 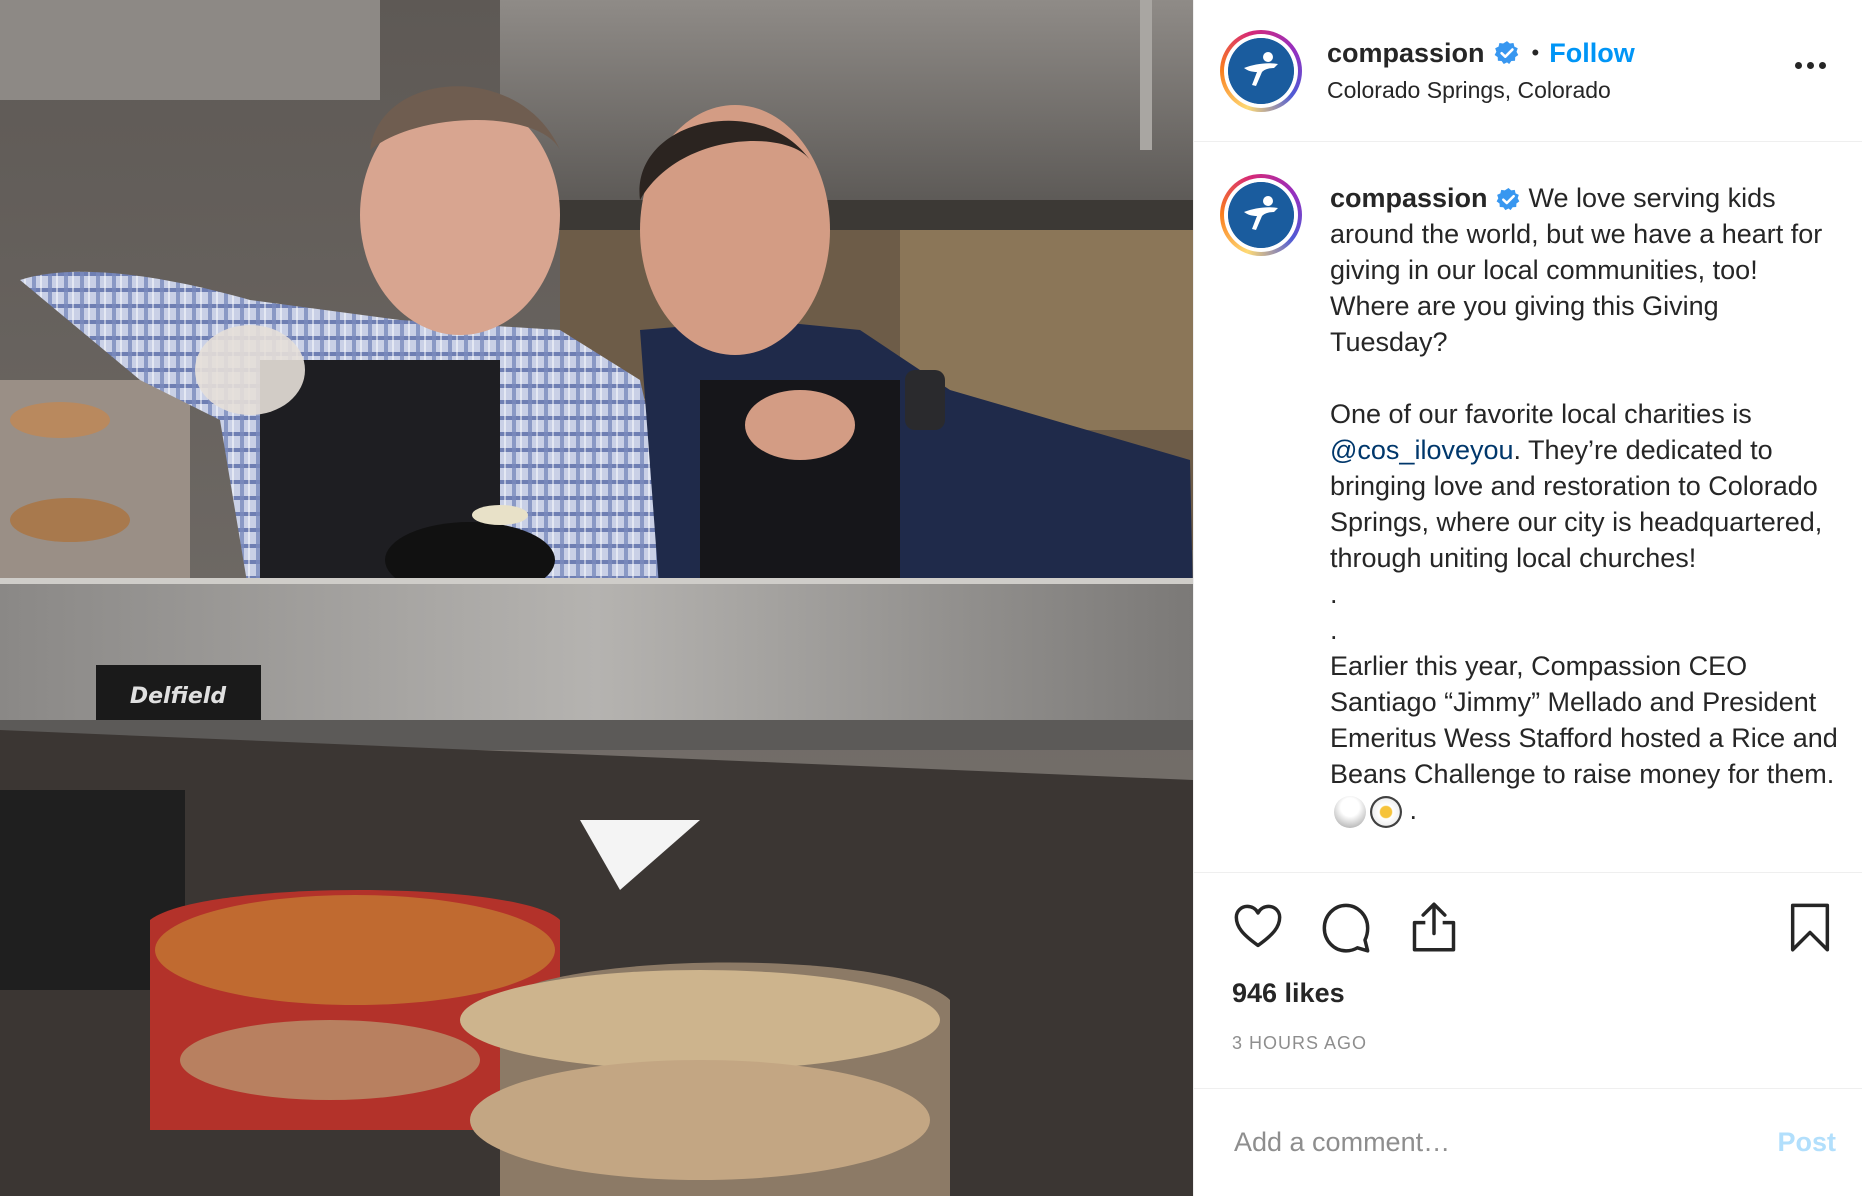 I want to click on caption-trailing: ., so click(x=1413, y=810).